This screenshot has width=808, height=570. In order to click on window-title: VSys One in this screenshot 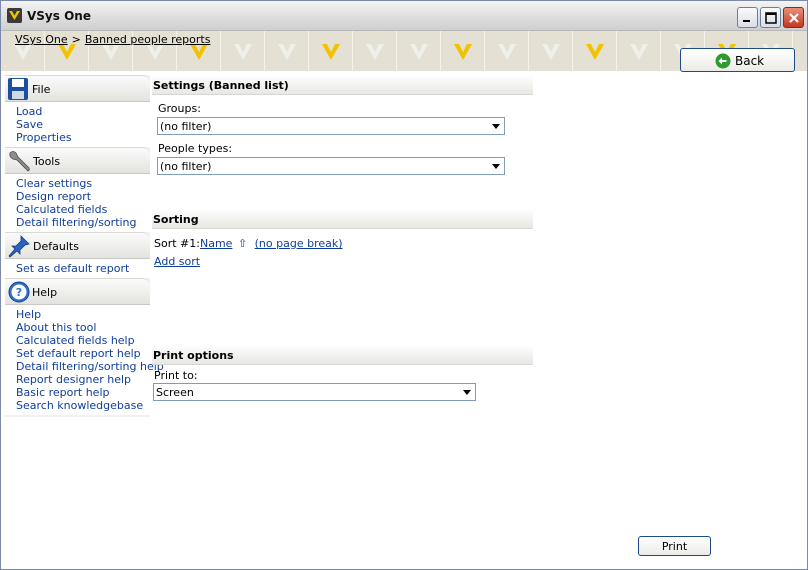, I will do `click(59, 16)`.